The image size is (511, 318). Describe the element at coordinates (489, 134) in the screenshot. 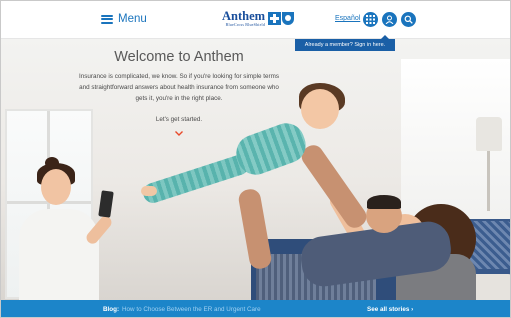

I see `lamp-shade` at that location.